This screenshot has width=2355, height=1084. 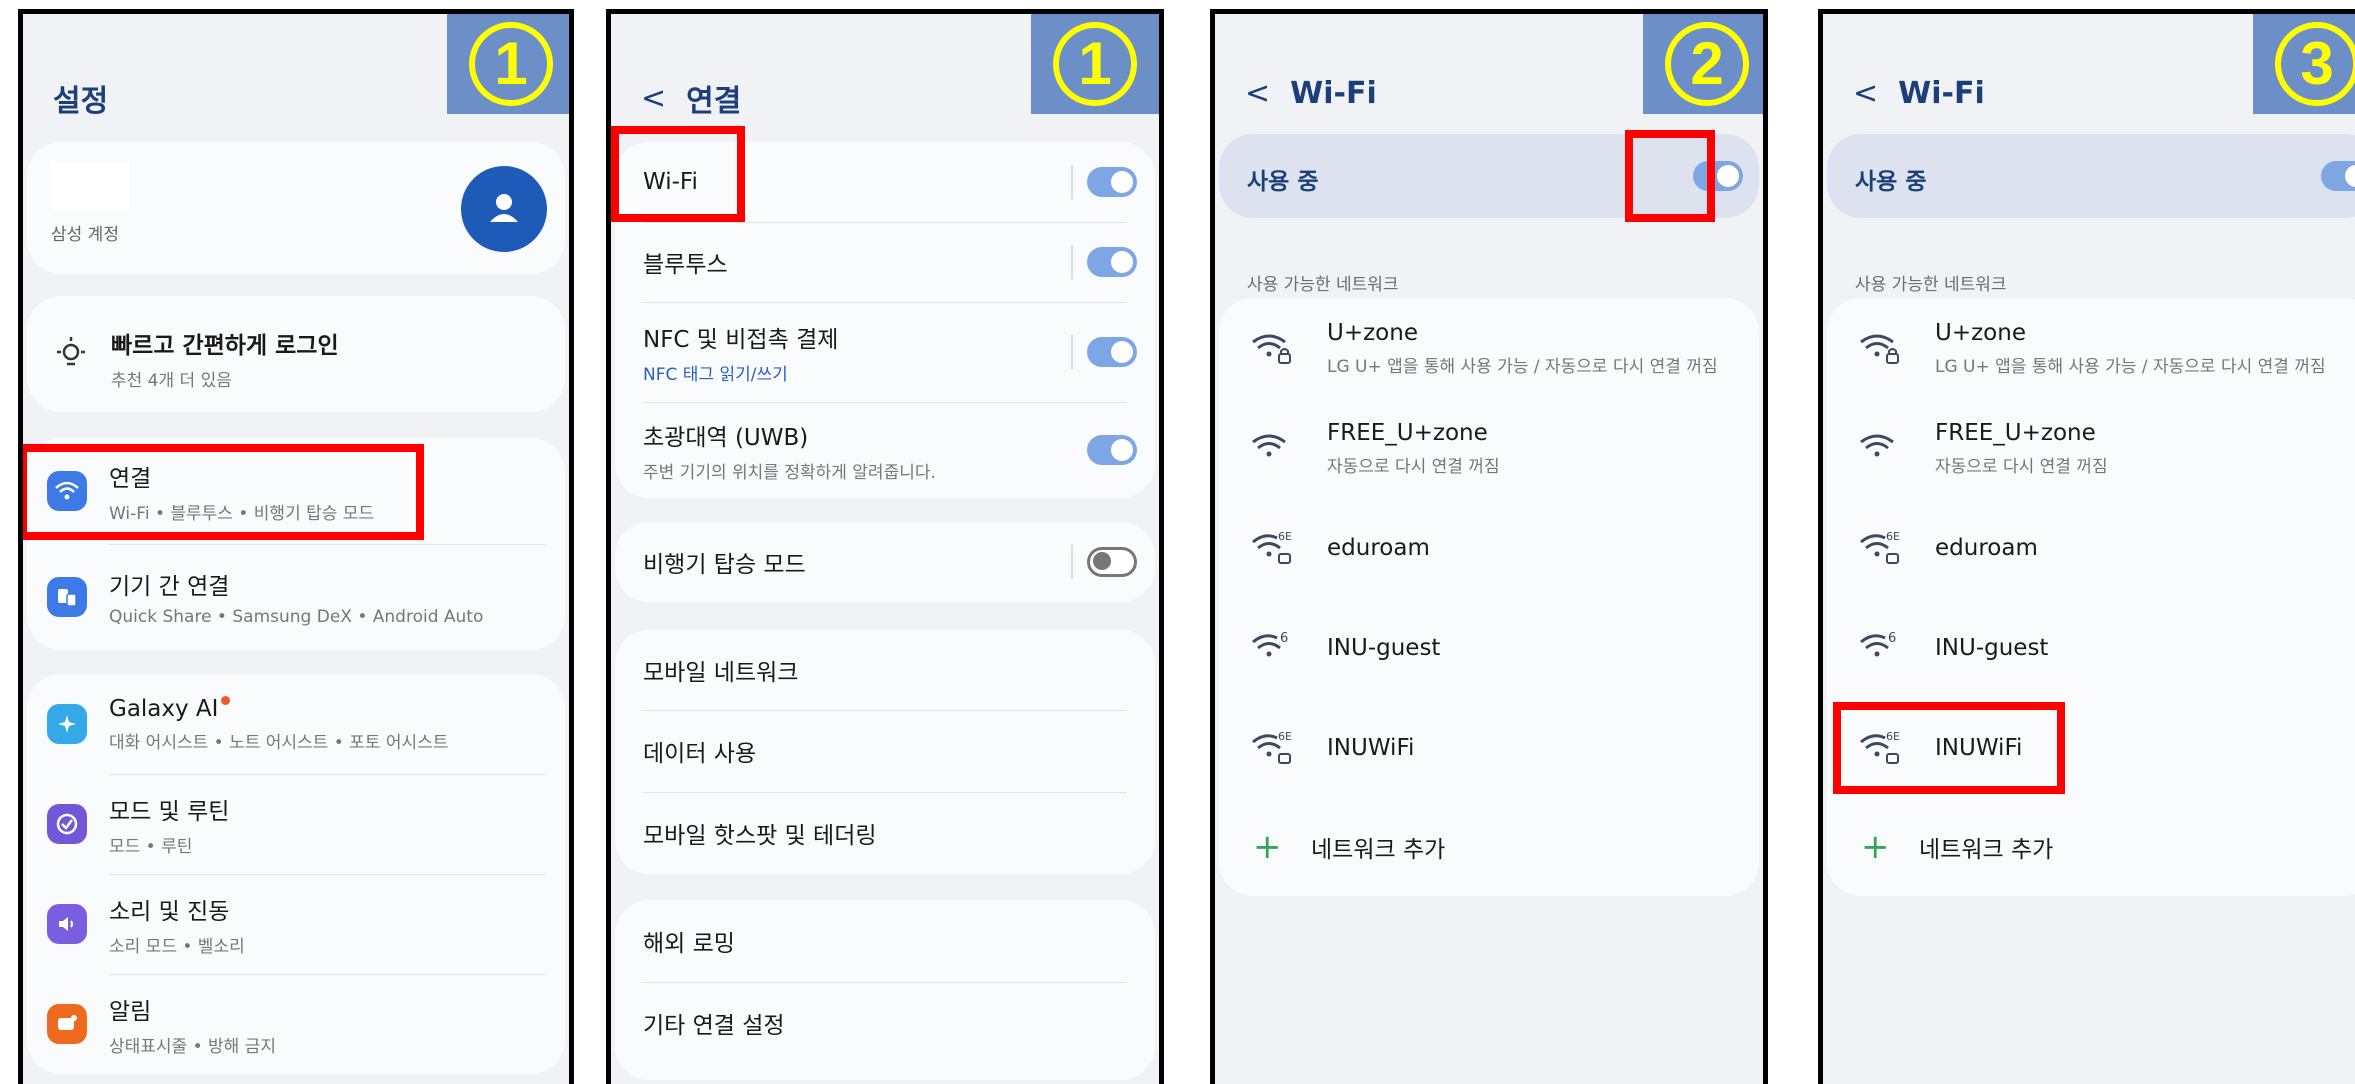 I want to click on uwb-label: 초광대역 (UWB), so click(x=726, y=437).